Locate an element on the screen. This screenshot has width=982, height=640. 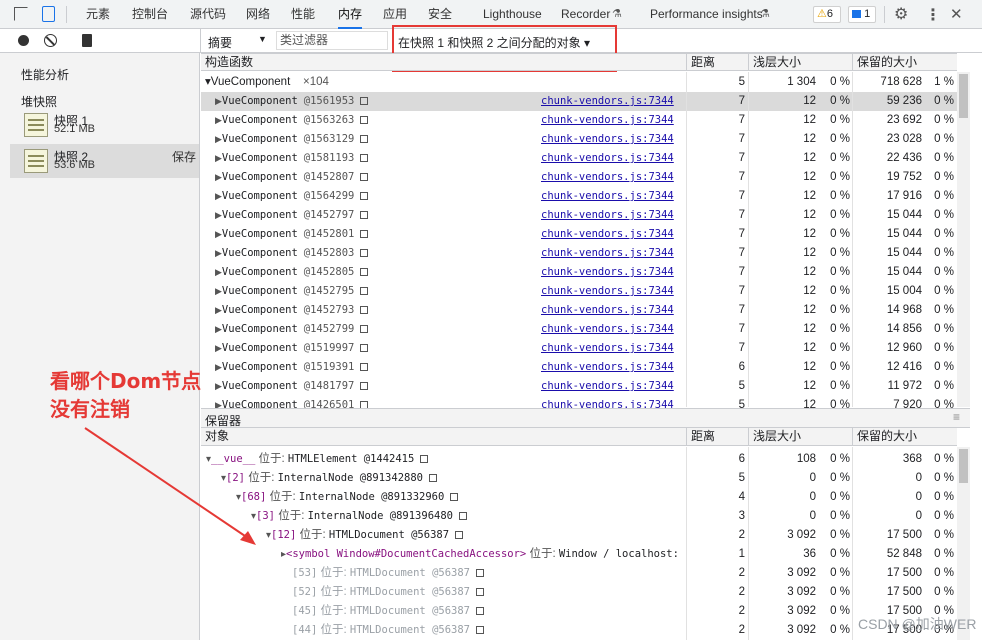
annotation-arrow is located at coordinates (170, 486).